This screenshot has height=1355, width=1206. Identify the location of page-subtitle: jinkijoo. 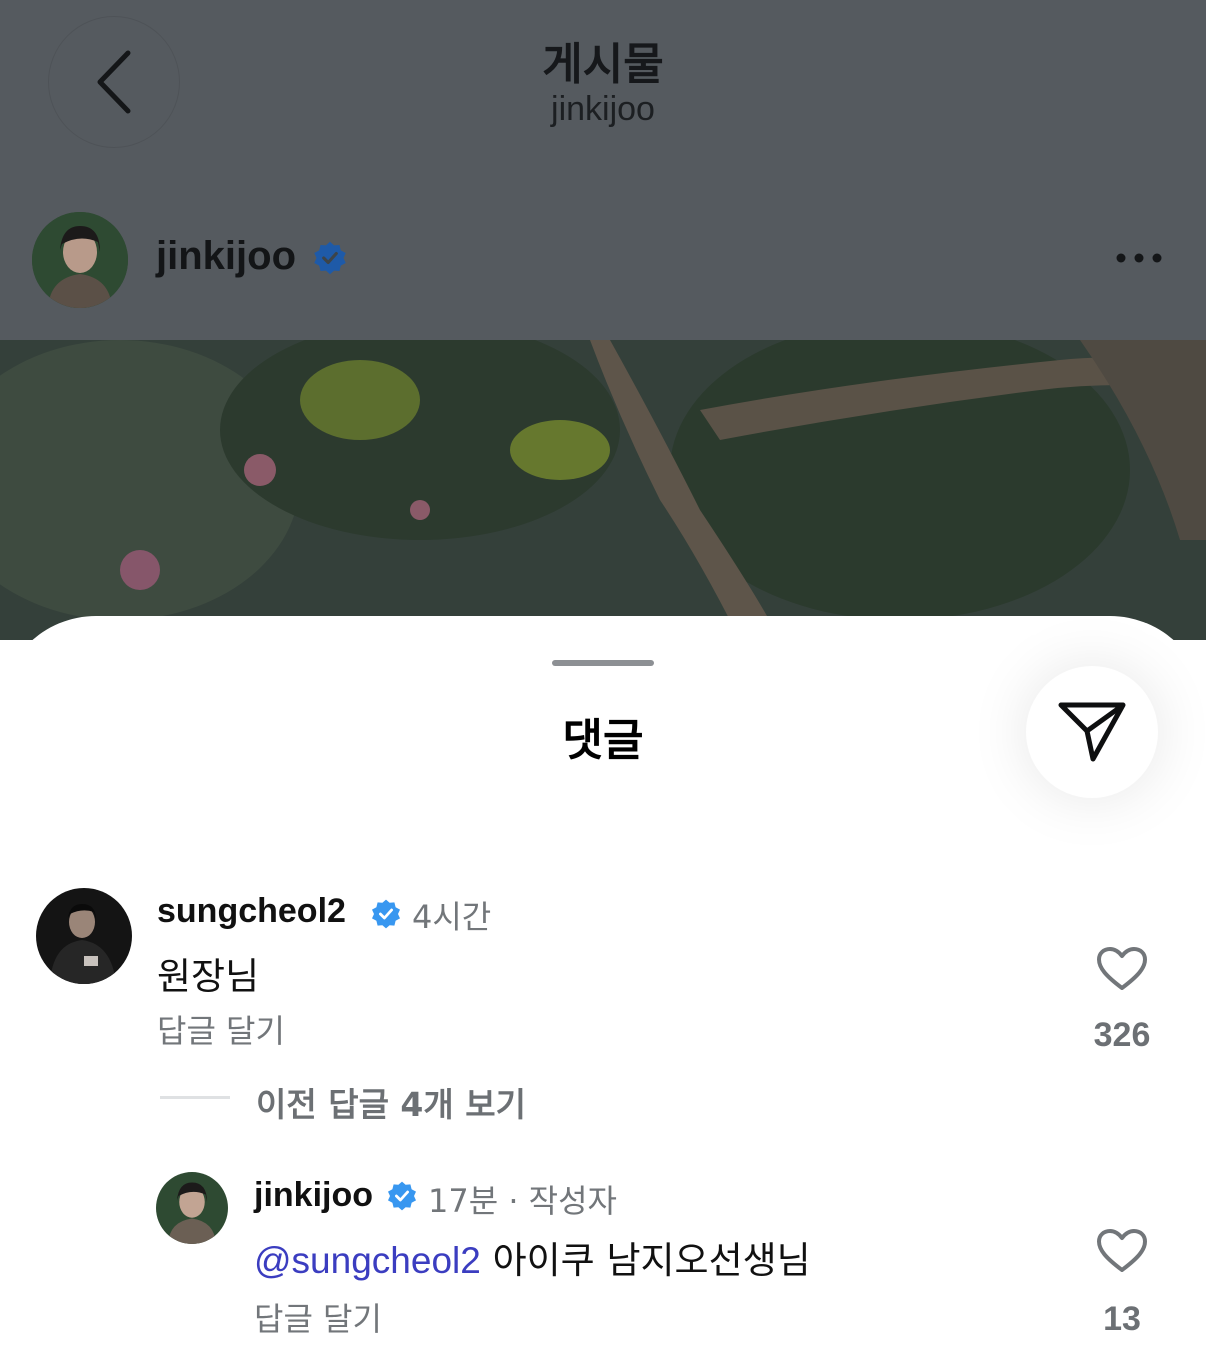
(603, 109).